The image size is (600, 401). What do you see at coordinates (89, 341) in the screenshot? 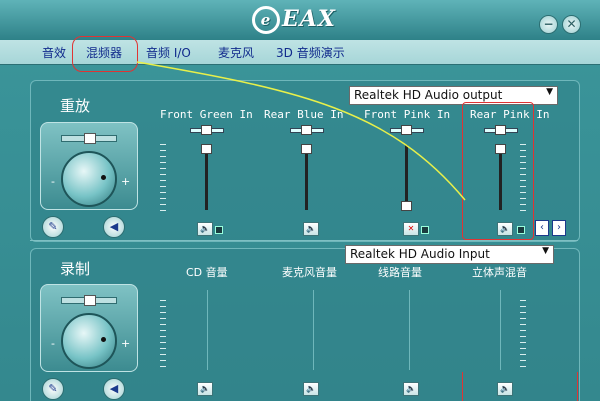
I see `volume-knob` at bounding box center [89, 341].